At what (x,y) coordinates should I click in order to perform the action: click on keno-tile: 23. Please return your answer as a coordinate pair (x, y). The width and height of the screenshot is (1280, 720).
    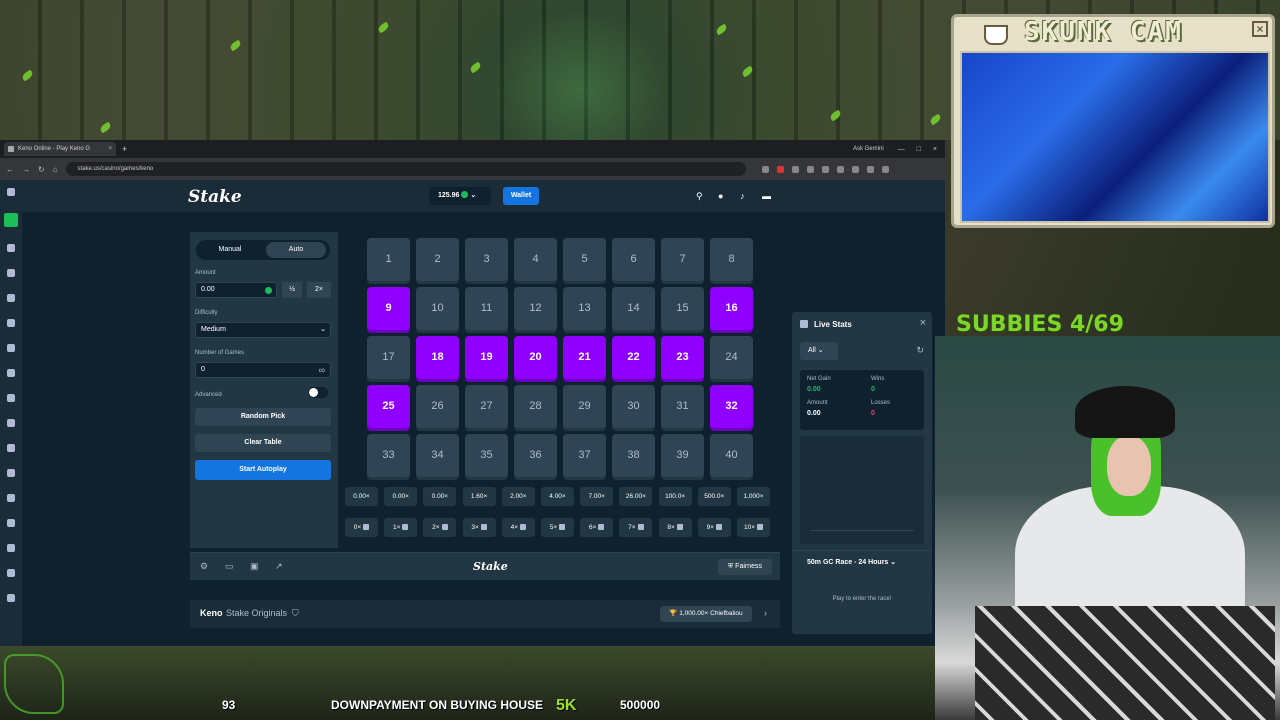
    Looking at the image, I should click on (682, 357).